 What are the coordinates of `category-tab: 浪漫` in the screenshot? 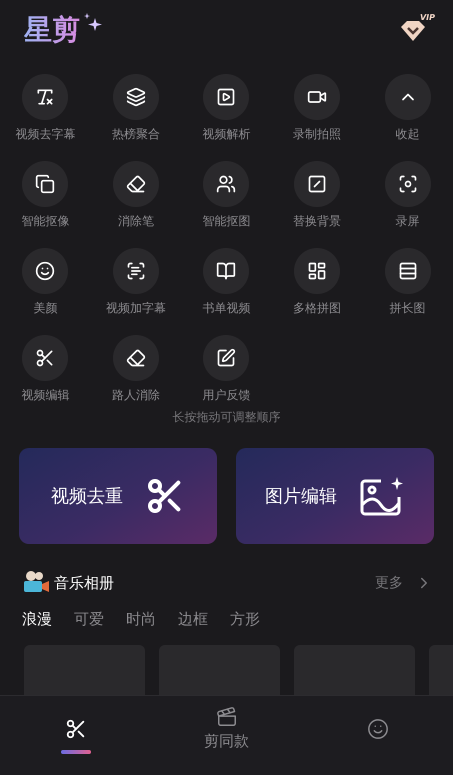 It's located at (37, 619).